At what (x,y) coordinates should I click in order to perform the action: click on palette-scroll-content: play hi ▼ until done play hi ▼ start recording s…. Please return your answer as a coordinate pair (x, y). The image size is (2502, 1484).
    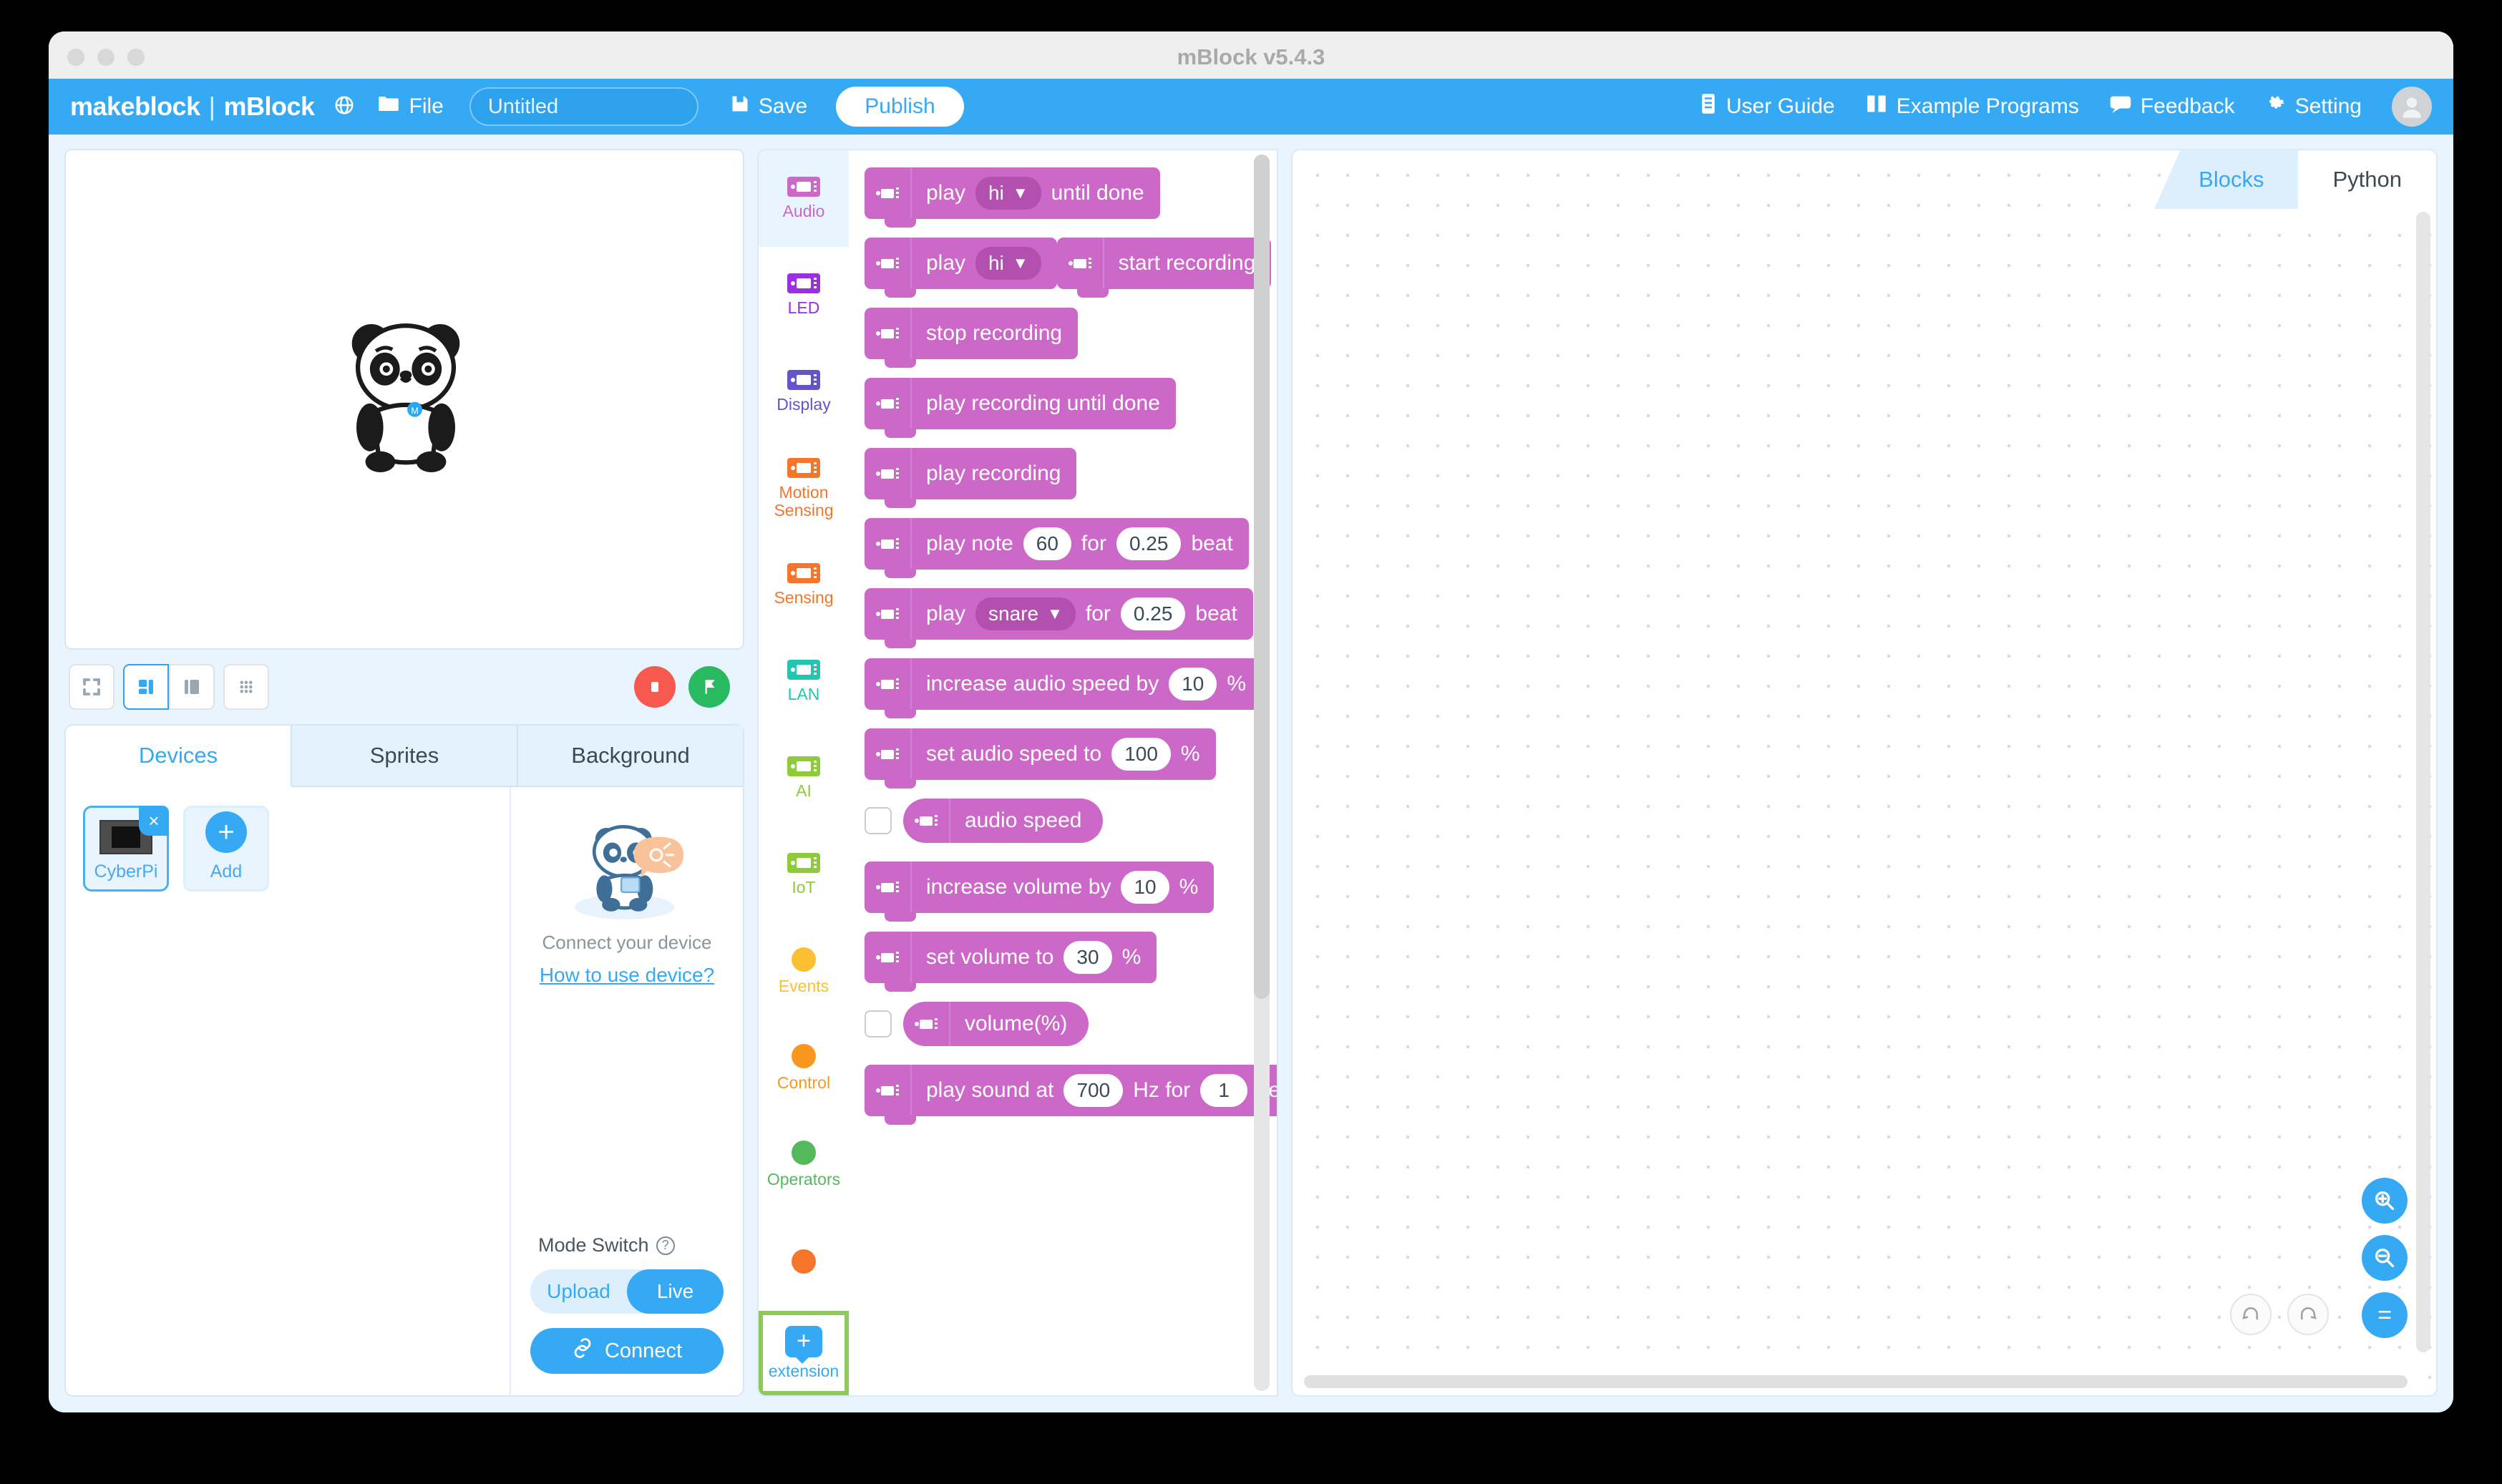
    Looking at the image, I should click on (1063, 772).